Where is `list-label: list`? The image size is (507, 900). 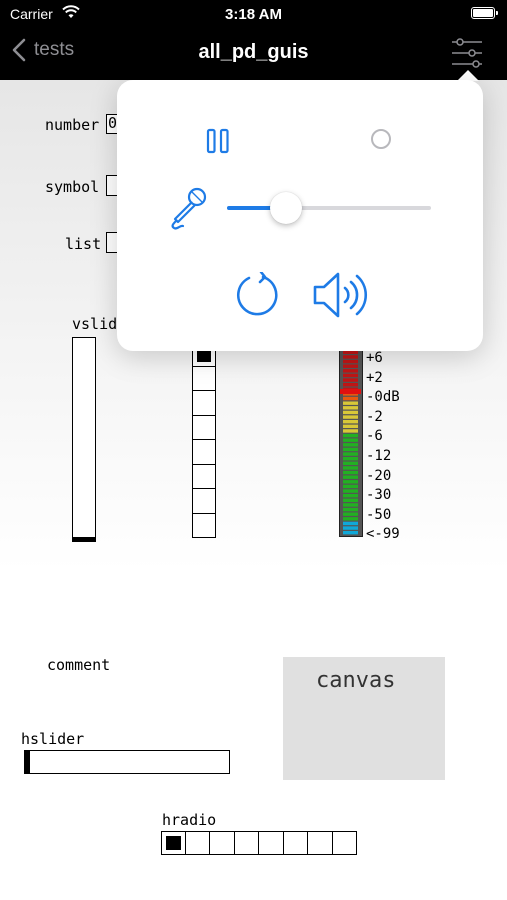 list-label: list is located at coordinates (83, 244).